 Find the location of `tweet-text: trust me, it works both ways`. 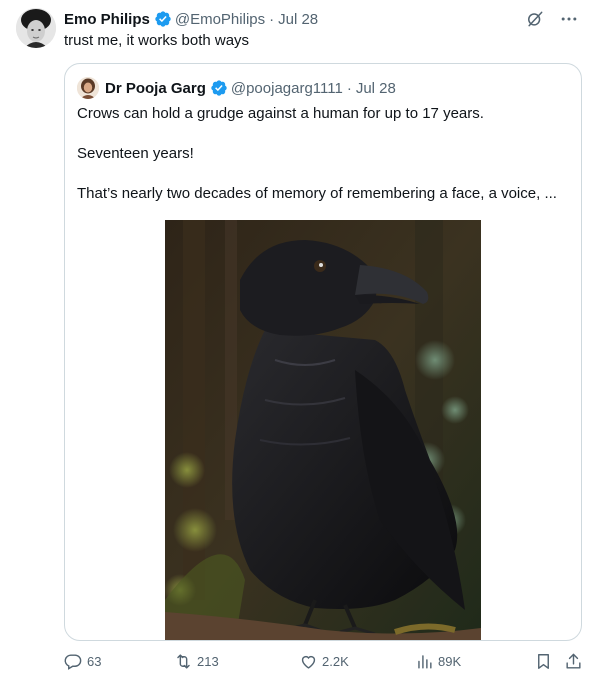

tweet-text: trust me, it works both ways is located at coordinates (157, 40).